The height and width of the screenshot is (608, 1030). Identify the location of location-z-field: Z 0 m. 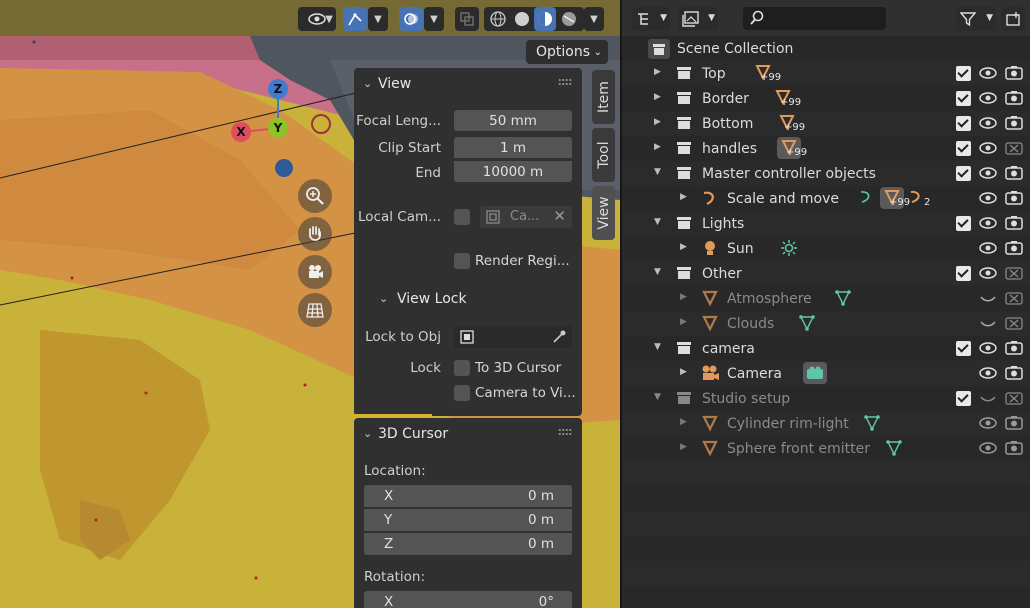
(468, 544).